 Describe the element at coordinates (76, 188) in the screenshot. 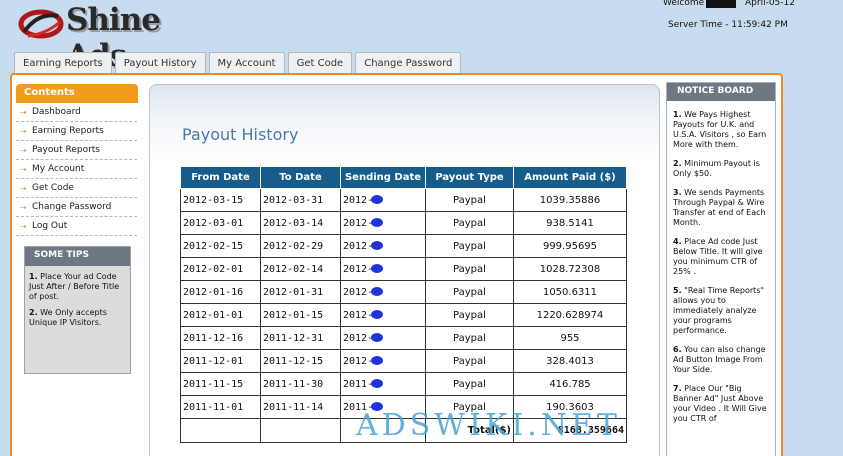

I see `sidebar-item-get-code: ⇢ Get Code` at that location.